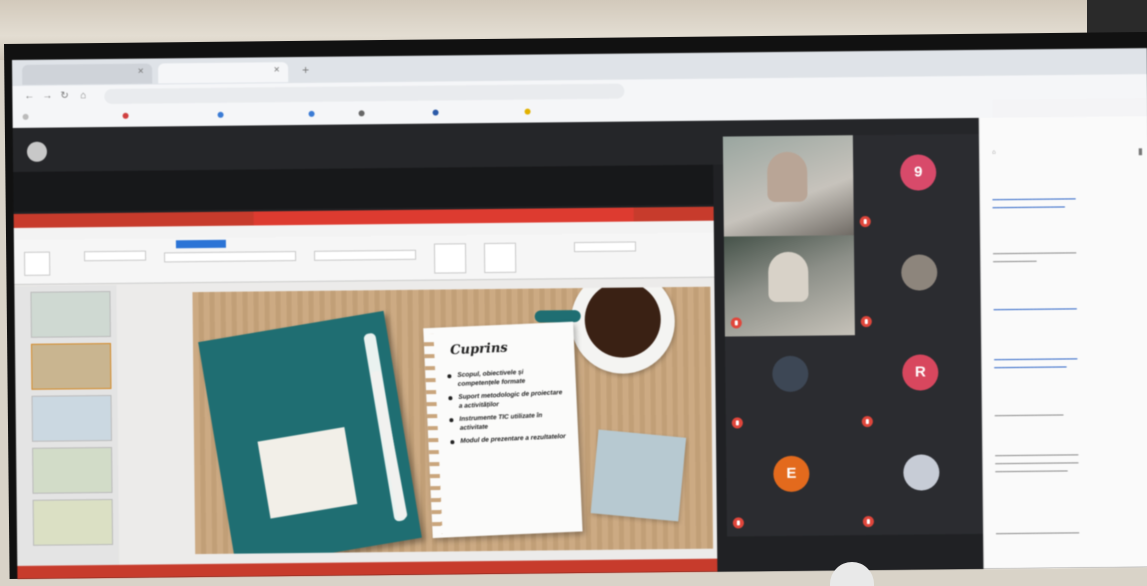 This screenshot has height=586, width=1147. I want to click on participant-tile: E, so click(791, 486).